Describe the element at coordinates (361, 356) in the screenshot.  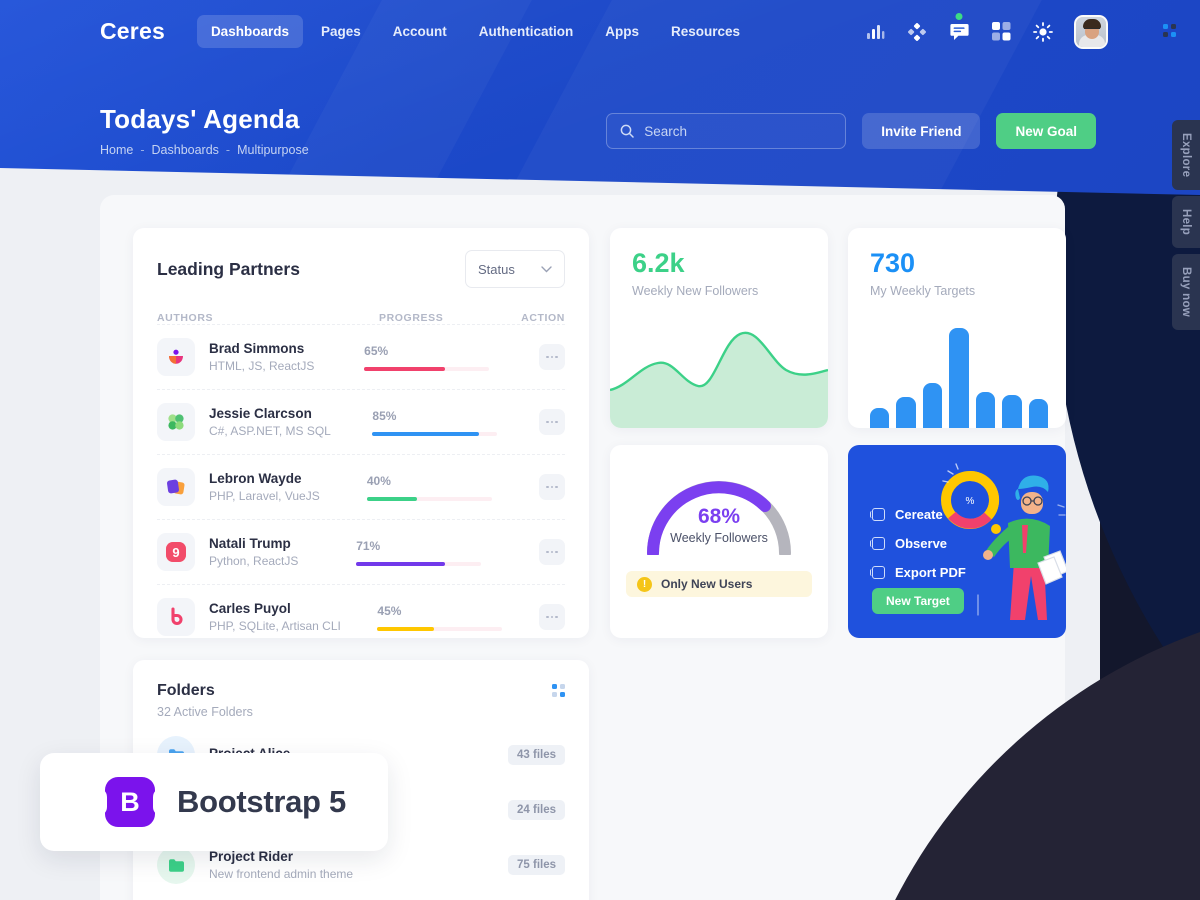
I see `table-row: Brad Simmons HTML, JS, ReactJS 65%` at that location.